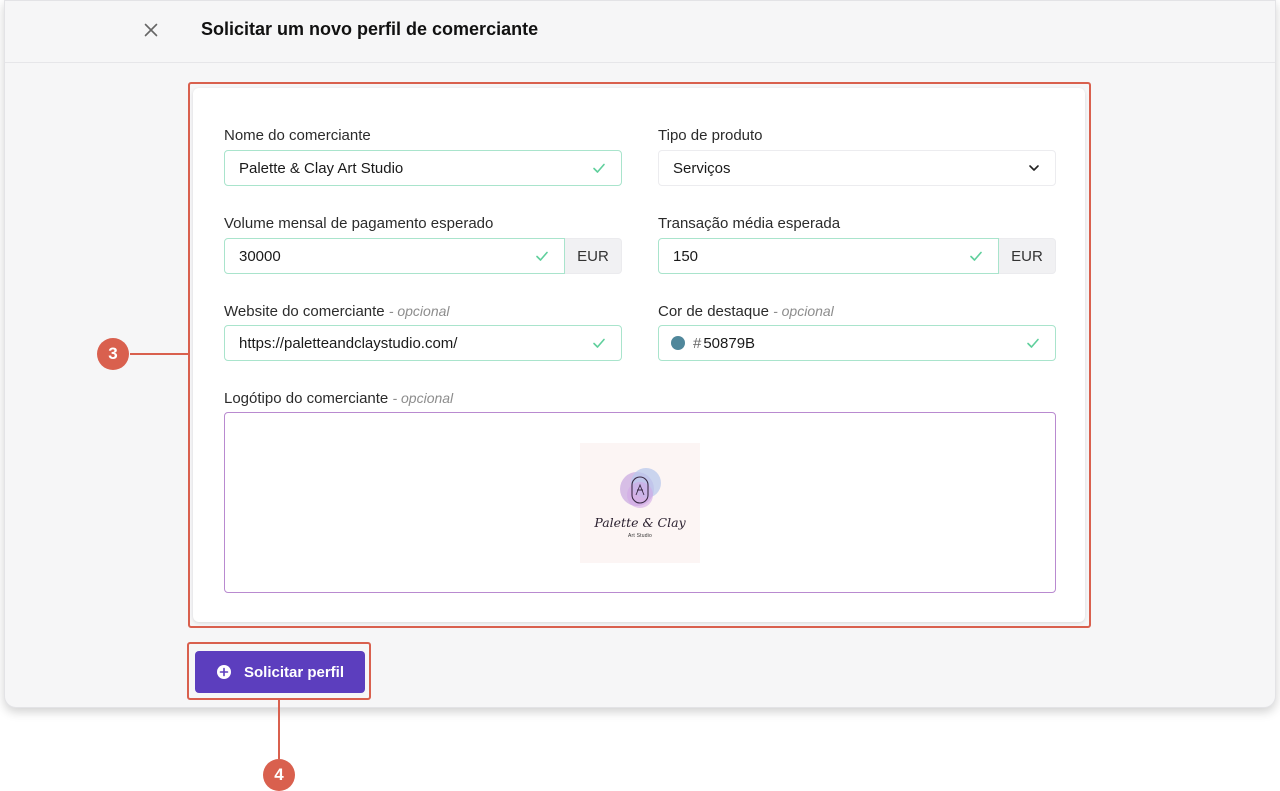 The width and height of the screenshot is (1280, 791). Describe the element at coordinates (279, 775) in the screenshot. I see `step-marker-4: 4` at that location.